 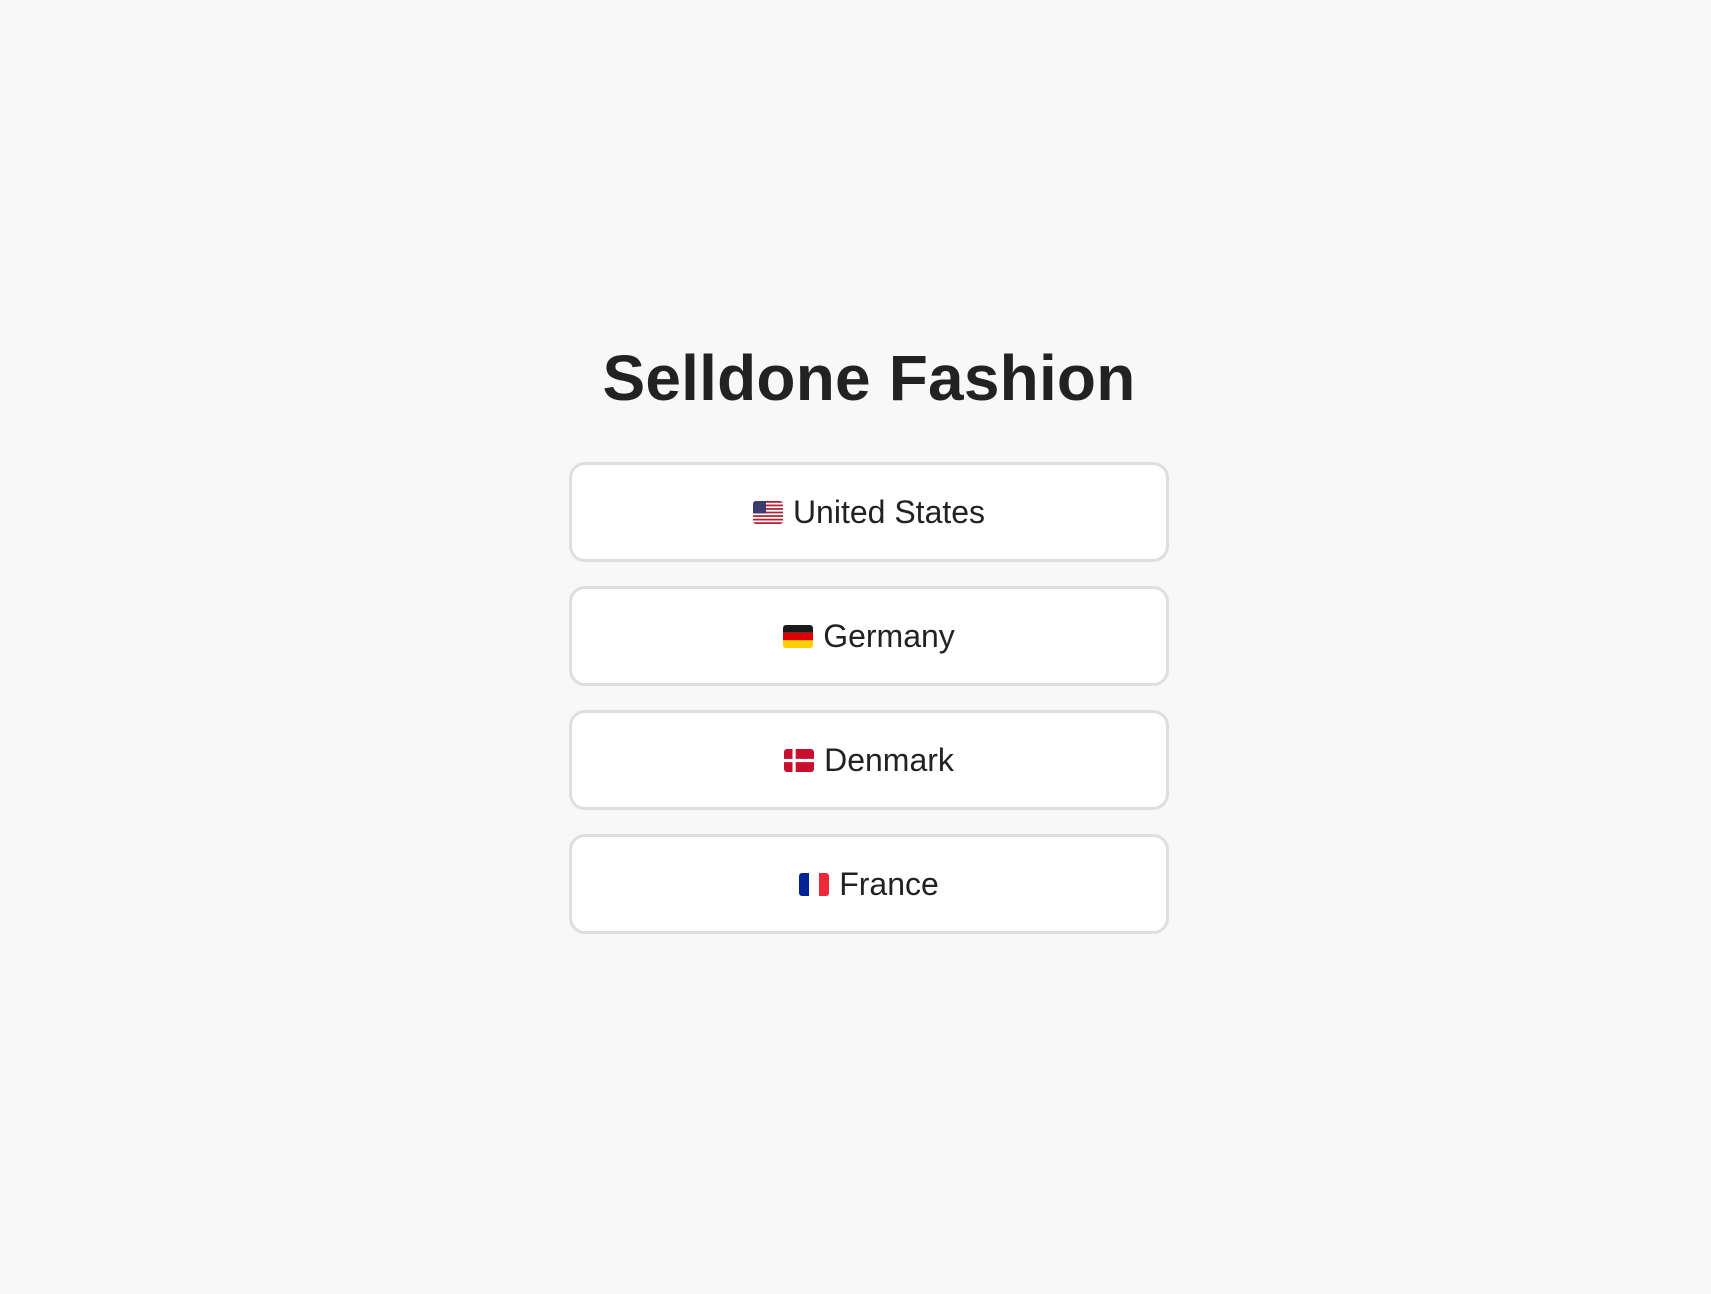 I want to click on country-list: United States Germany Denmark France, so click(x=869, y=710).